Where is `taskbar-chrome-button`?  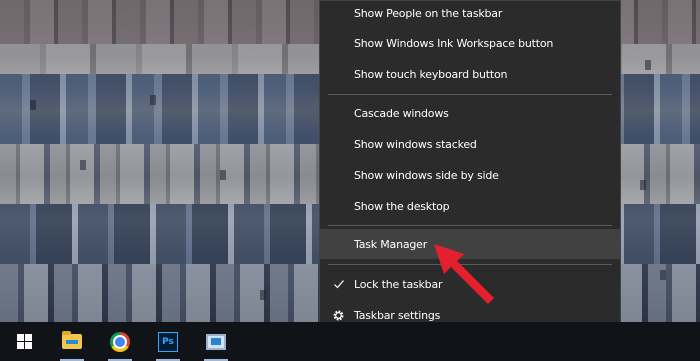
taskbar-chrome-button is located at coordinates (120, 341).